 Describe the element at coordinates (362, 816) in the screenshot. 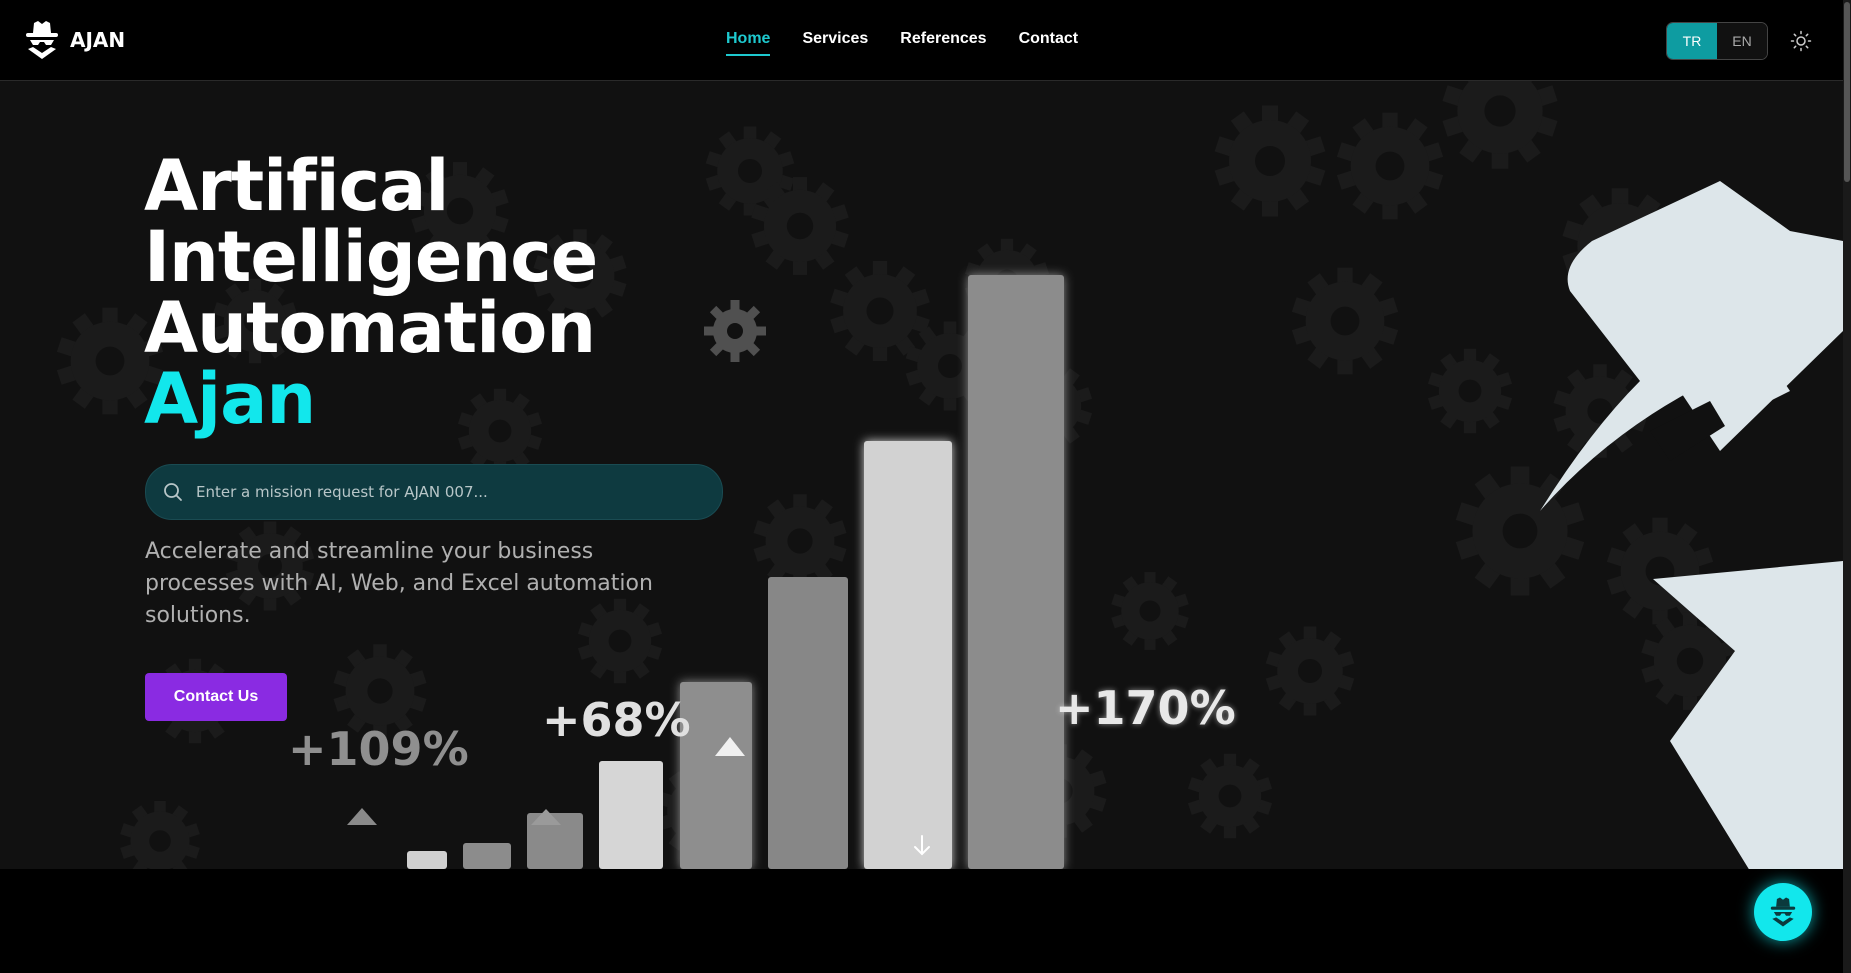

I see `up-triangle` at that location.